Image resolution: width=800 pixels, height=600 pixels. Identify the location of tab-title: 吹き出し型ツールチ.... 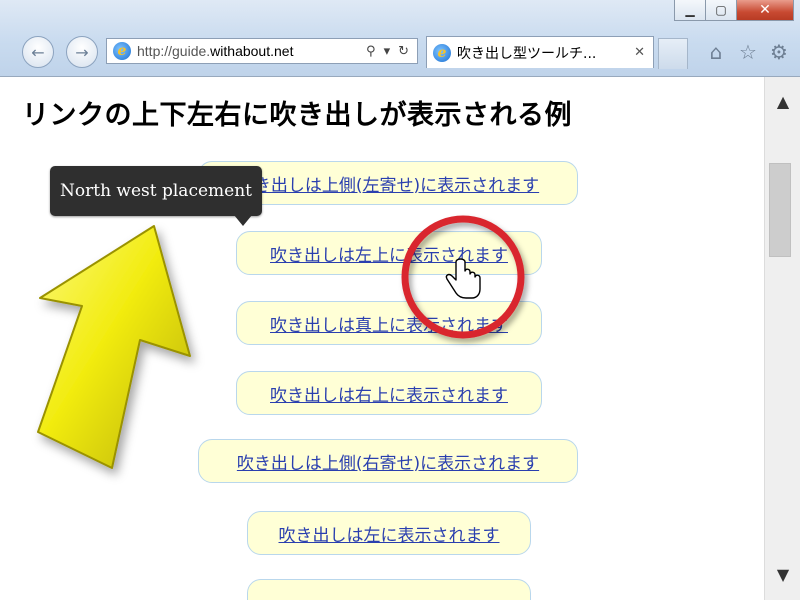
(527, 53).